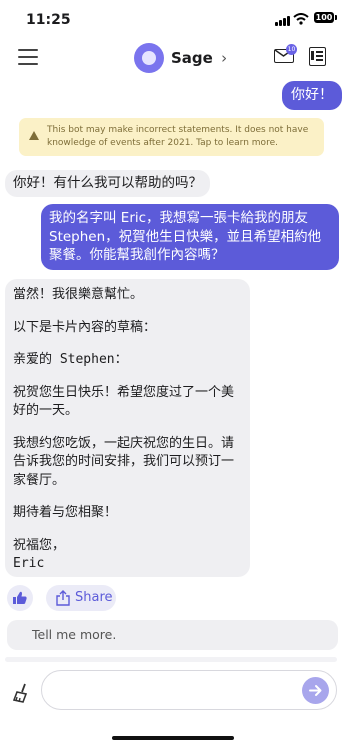  What do you see at coordinates (178, 688) in the screenshot?
I see `message-input-field` at bounding box center [178, 688].